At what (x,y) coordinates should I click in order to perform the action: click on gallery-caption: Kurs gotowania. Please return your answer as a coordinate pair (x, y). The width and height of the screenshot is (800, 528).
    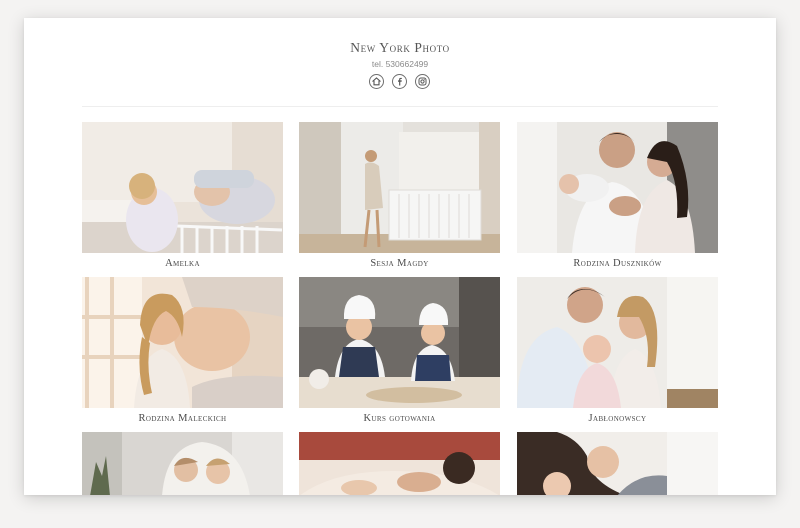
    Looking at the image, I should click on (399, 418).